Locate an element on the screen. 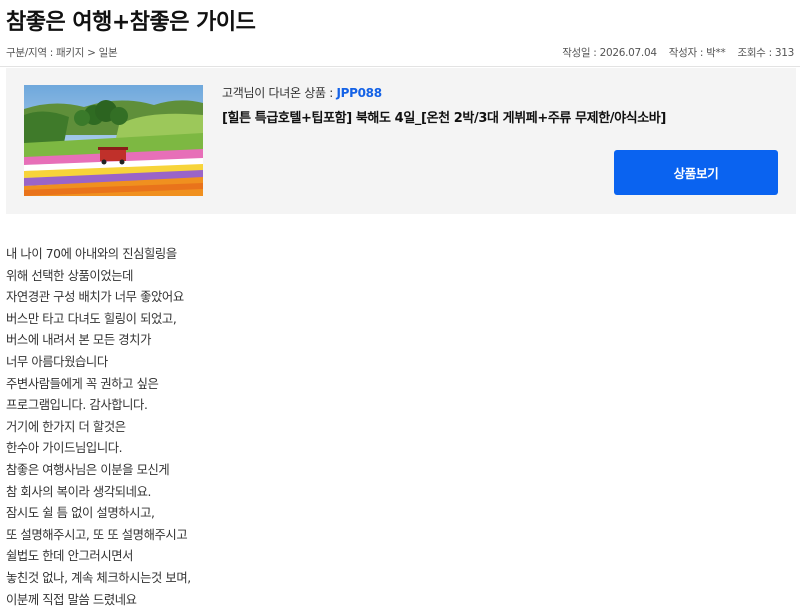  review-line: 잠시도 쉴 틈 없이 설명하시고, is located at coordinates (98, 514).